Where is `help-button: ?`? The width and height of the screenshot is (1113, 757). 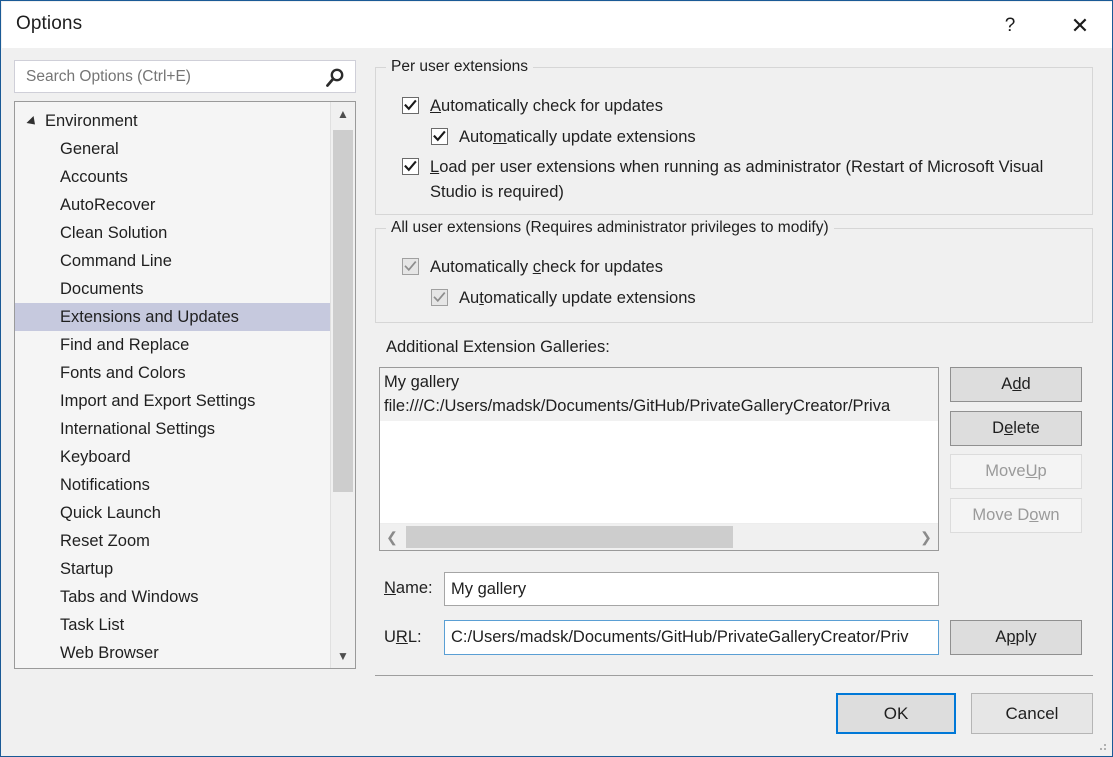 help-button: ? is located at coordinates (1010, 25).